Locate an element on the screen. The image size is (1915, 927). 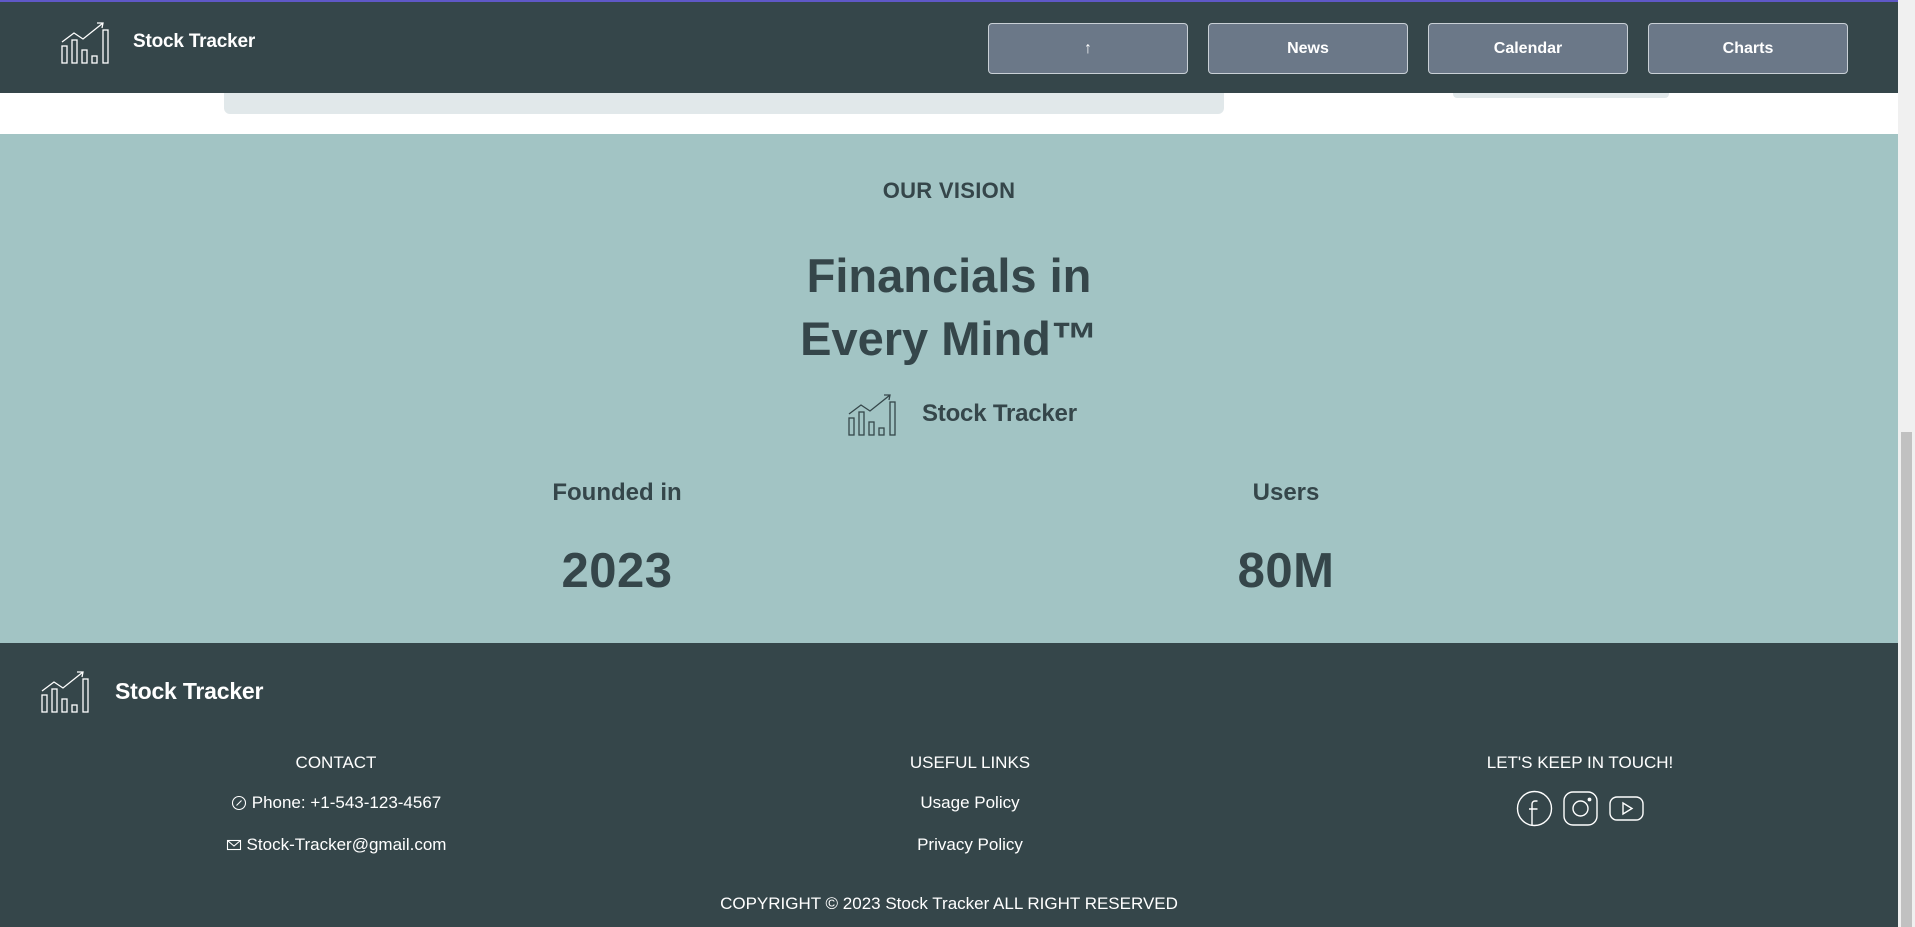
footer-email: Stock-Tracker@gmail.com is located at coordinates (336, 844).